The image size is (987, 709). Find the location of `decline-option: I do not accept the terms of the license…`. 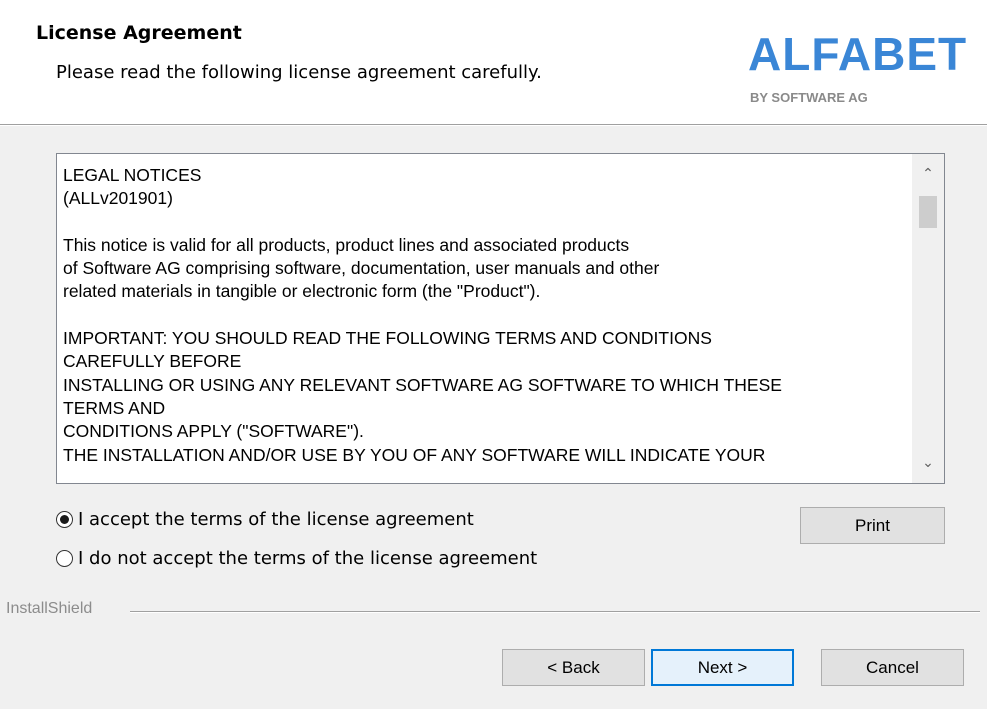

decline-option: I do not accept the terms of the license… is located at coordinates (296, 558).